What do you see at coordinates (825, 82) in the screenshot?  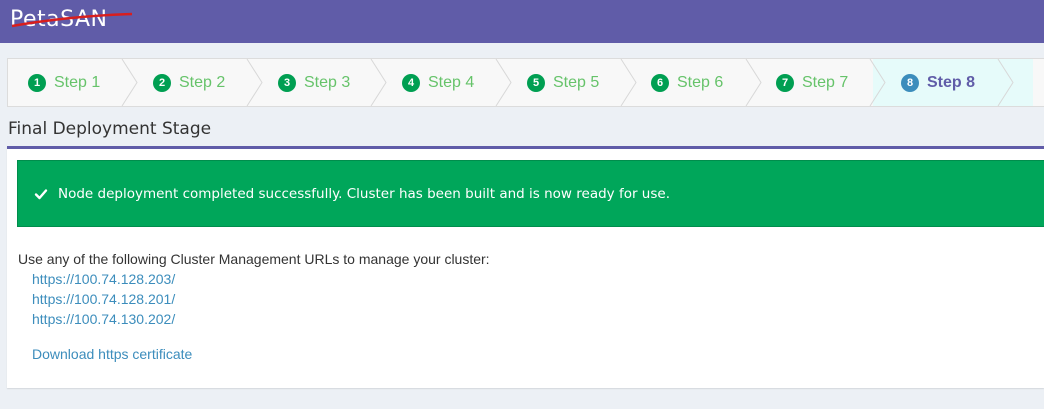 I see `step-label: Step 7` at bounding box center [825, 82].